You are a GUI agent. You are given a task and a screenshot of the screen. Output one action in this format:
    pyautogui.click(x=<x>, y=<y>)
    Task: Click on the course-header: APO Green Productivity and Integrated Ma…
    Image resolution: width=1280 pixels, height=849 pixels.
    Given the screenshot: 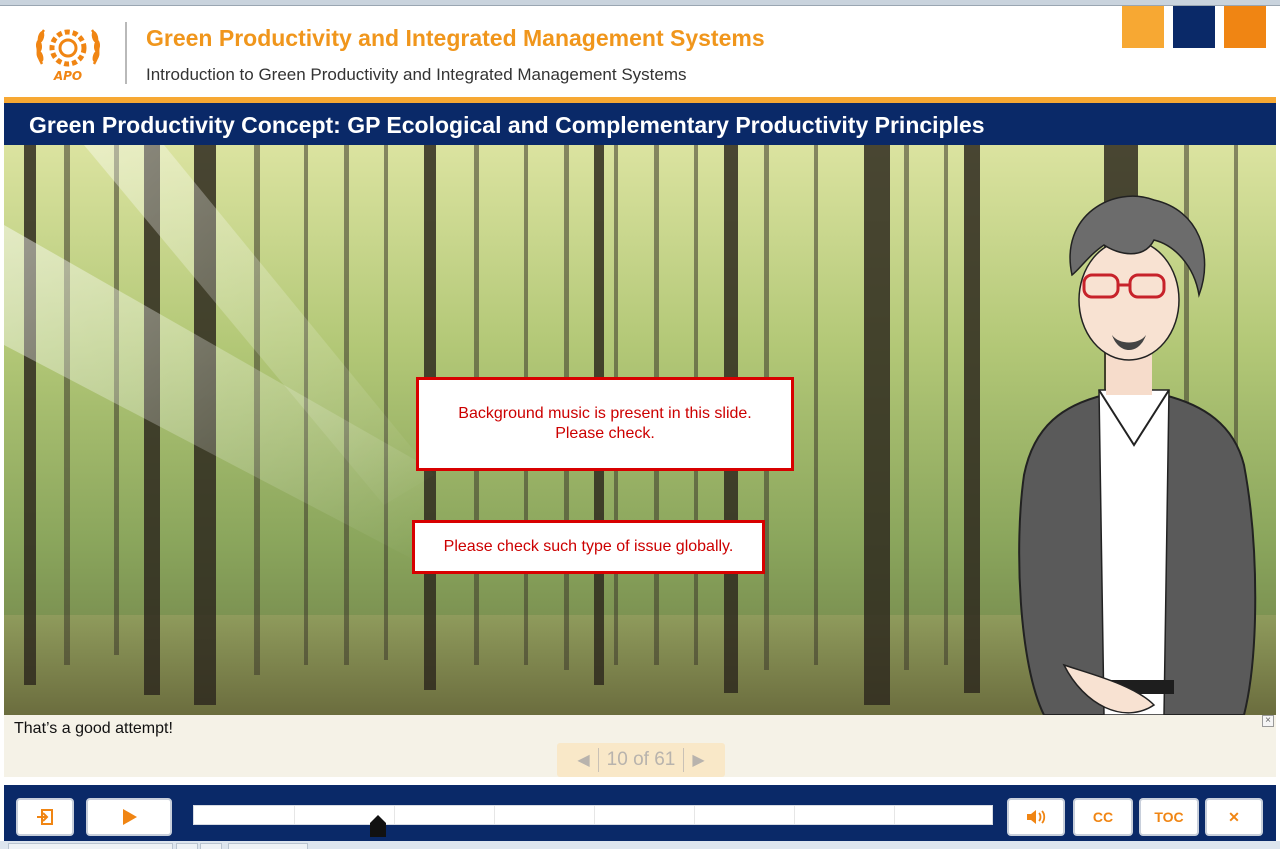 What is the action you would take?
    pyautogui.click(x=640, y=52)
    